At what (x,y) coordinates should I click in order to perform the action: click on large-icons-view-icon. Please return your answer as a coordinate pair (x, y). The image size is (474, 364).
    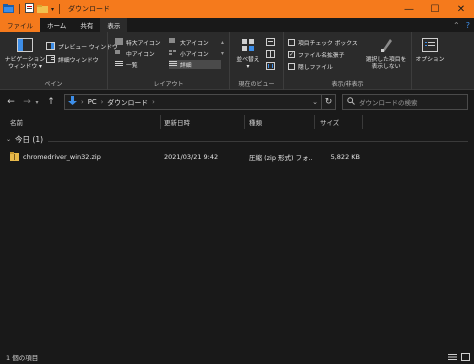
    Looking at the image, I should click on (465, 357).